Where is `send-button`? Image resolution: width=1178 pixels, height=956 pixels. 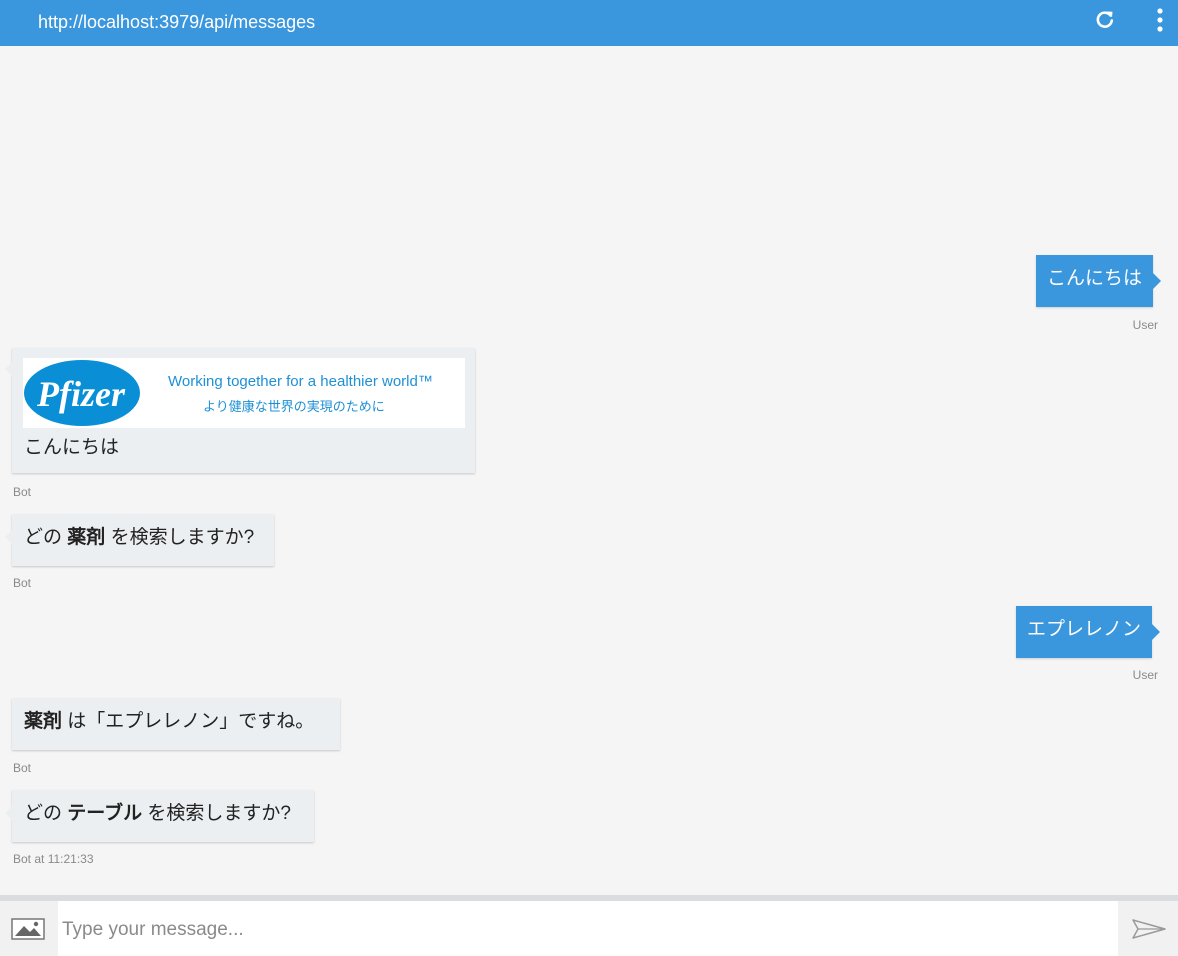
send-button is located at coordinates (1148, 928).